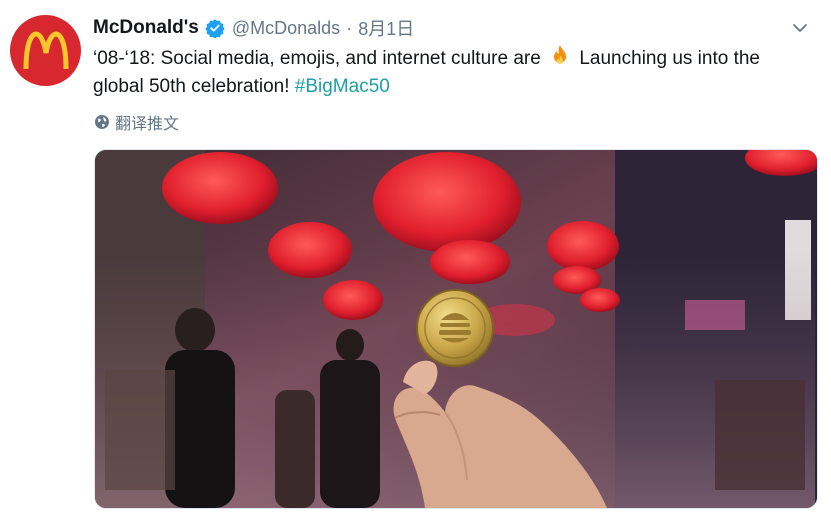 The width and height of the screenshot is (831, 518). I want to click on chevron-down-icon, so click(800, 28).